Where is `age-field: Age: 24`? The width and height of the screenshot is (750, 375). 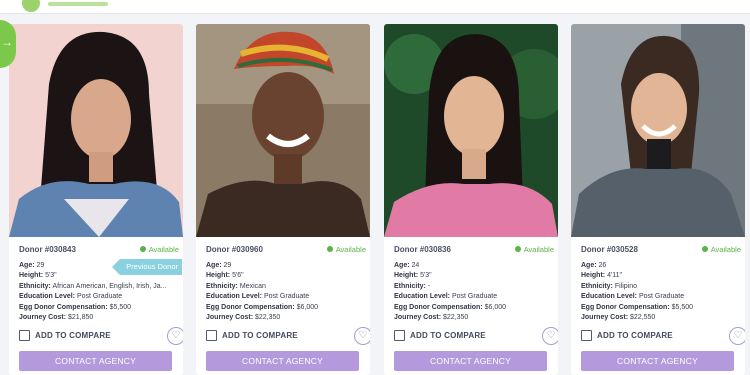 age-field: Age: 24 is located at coordinates (474, 266).